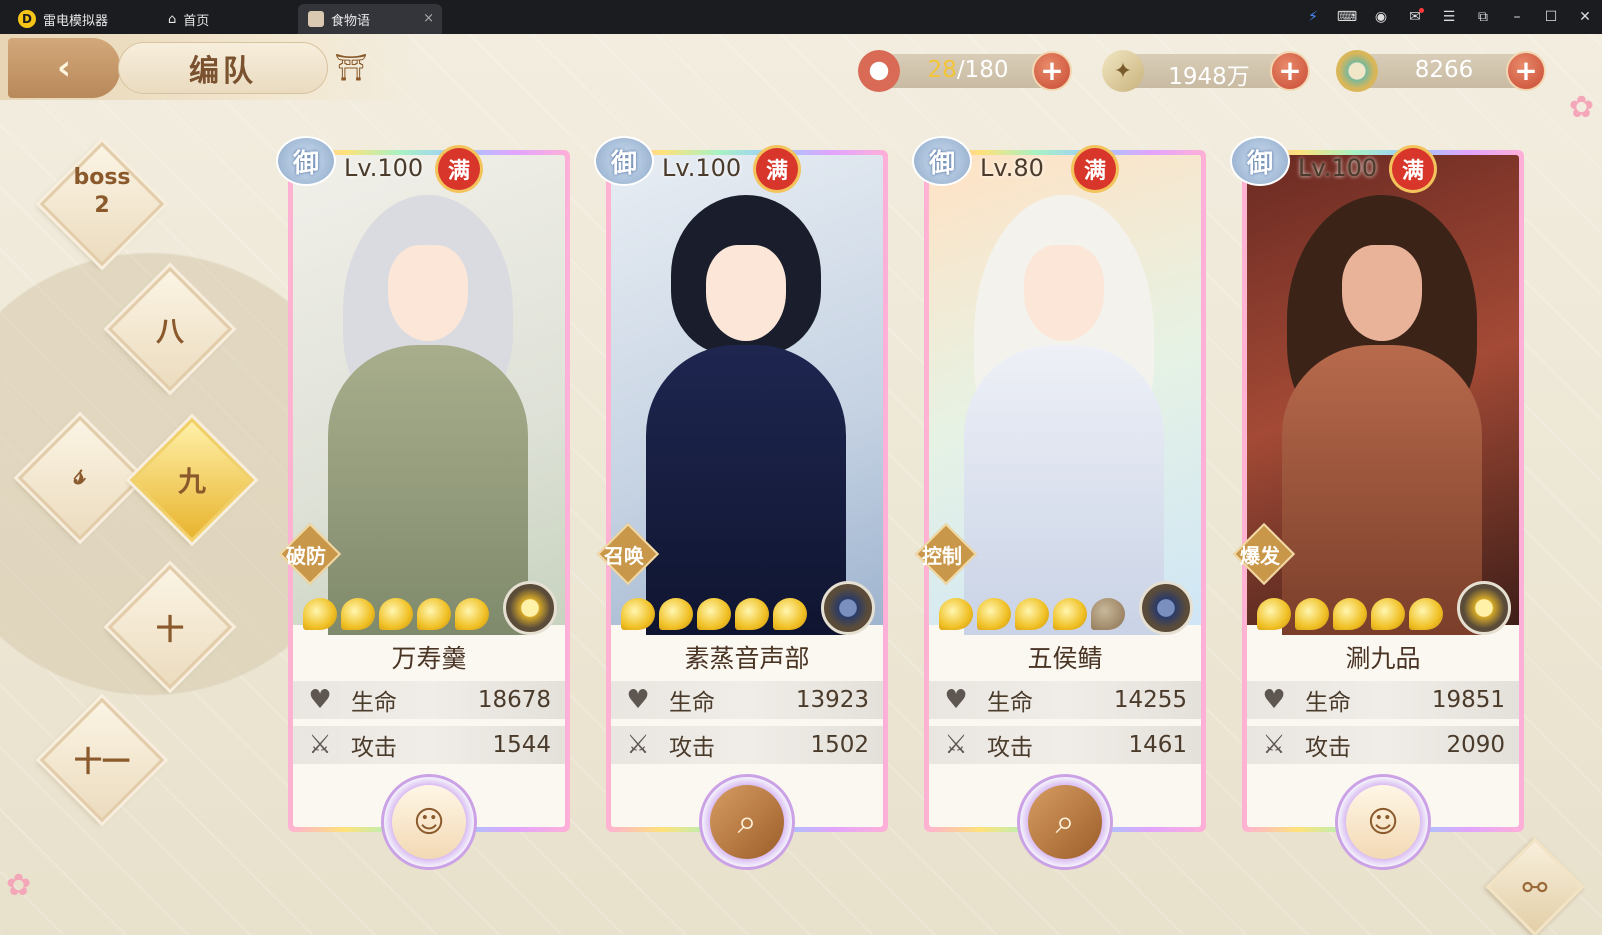 The width and height of the screenshot is (1602, 935). I want to click on tab-game: 食物语 ×, so click(370, 19).